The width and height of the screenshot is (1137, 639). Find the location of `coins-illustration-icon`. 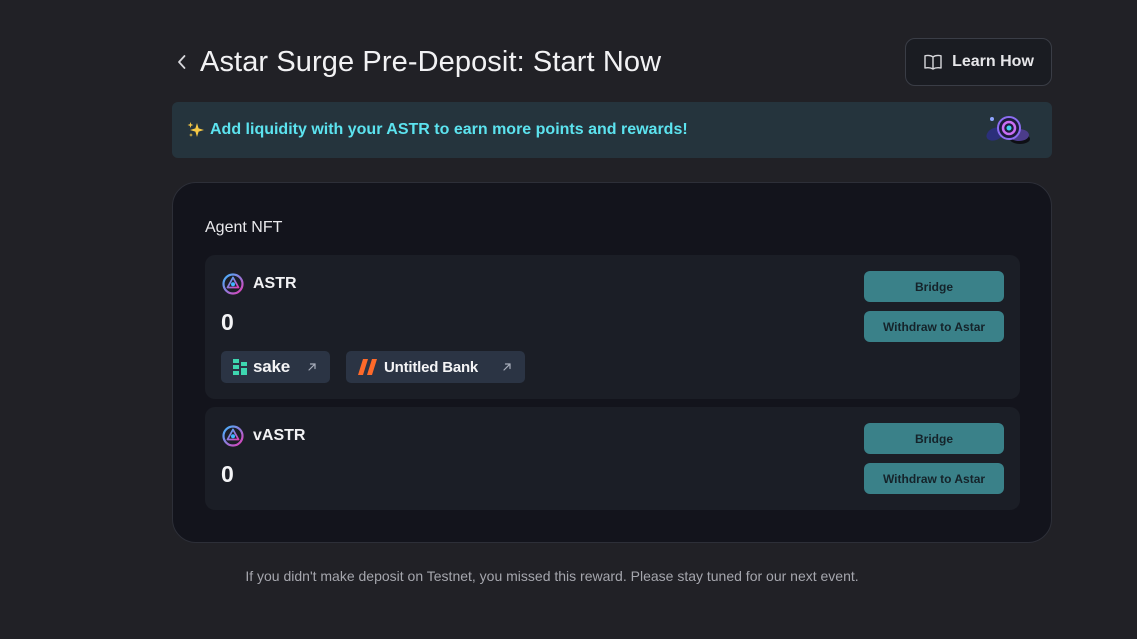

coins-illustration-icon is located at coordinates (1008, 130).